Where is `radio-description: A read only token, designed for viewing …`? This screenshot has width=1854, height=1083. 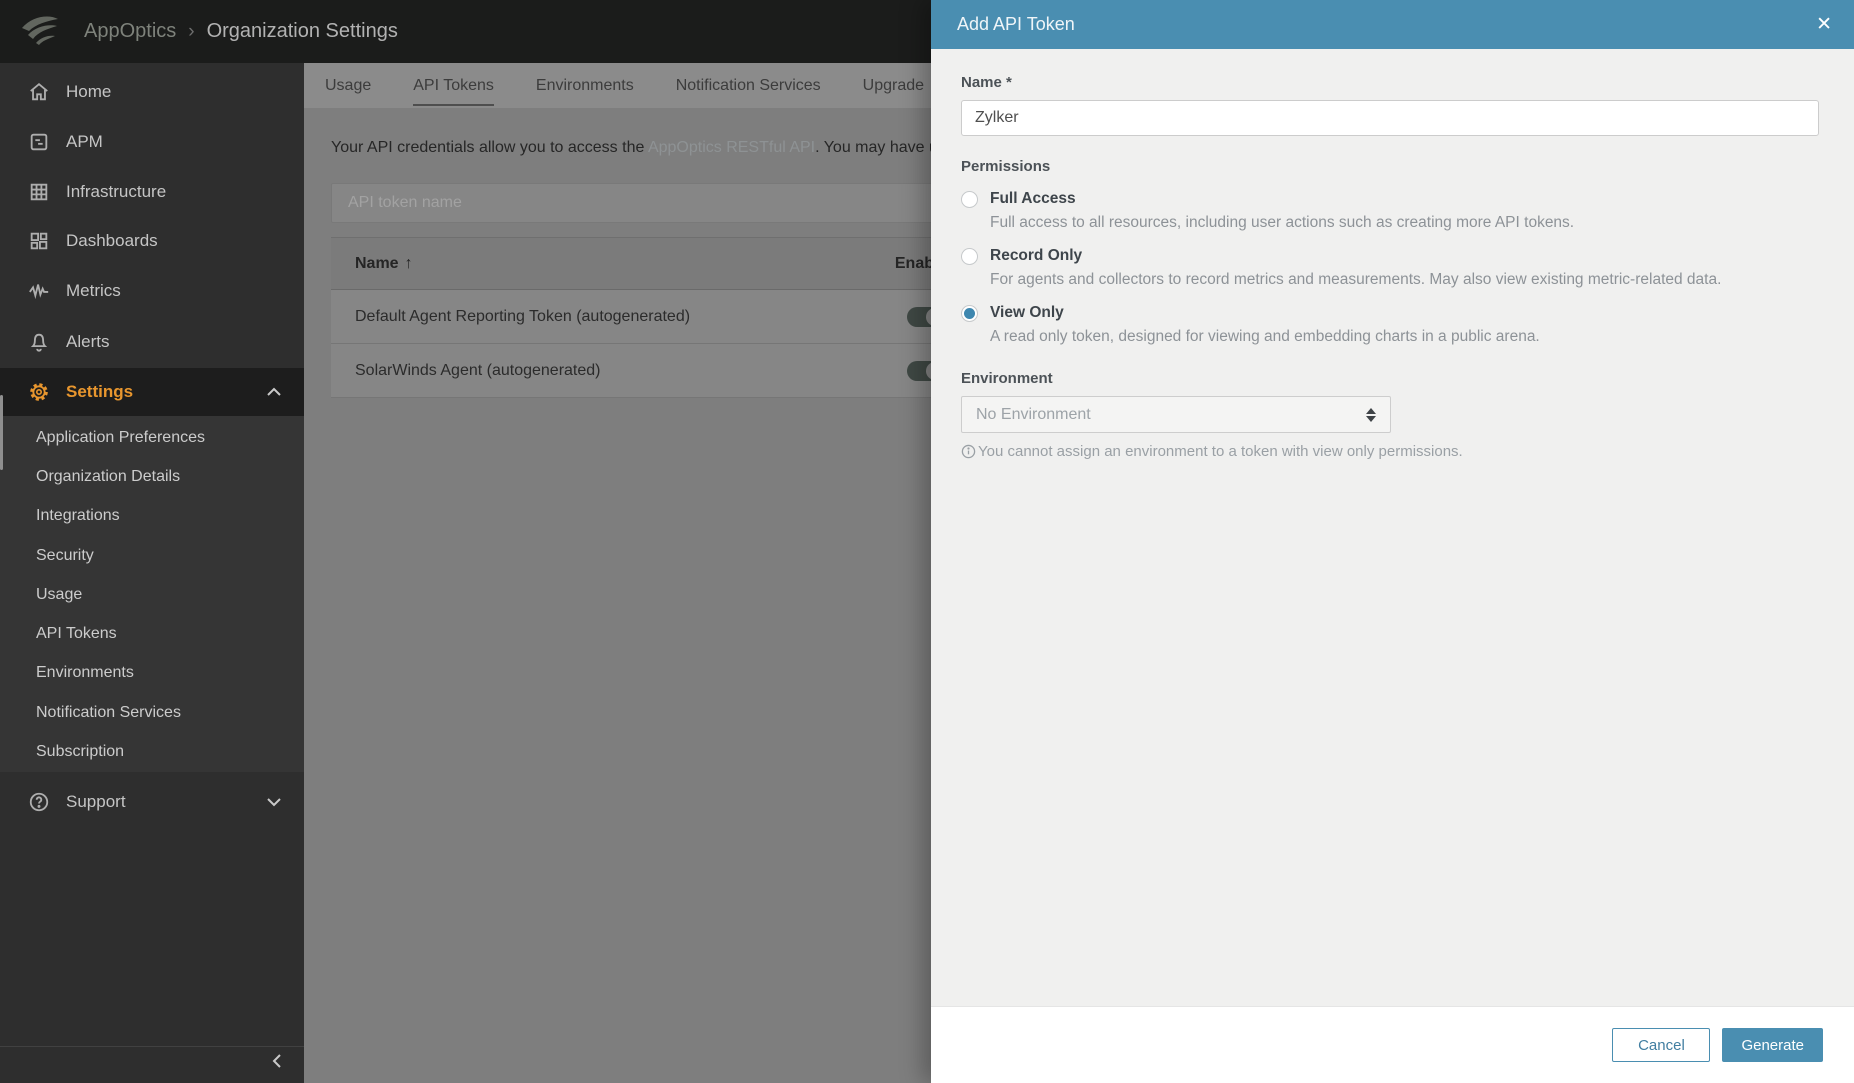
radio-description: A read only token, designed for viewing … is located at coordinates (1265, 336).